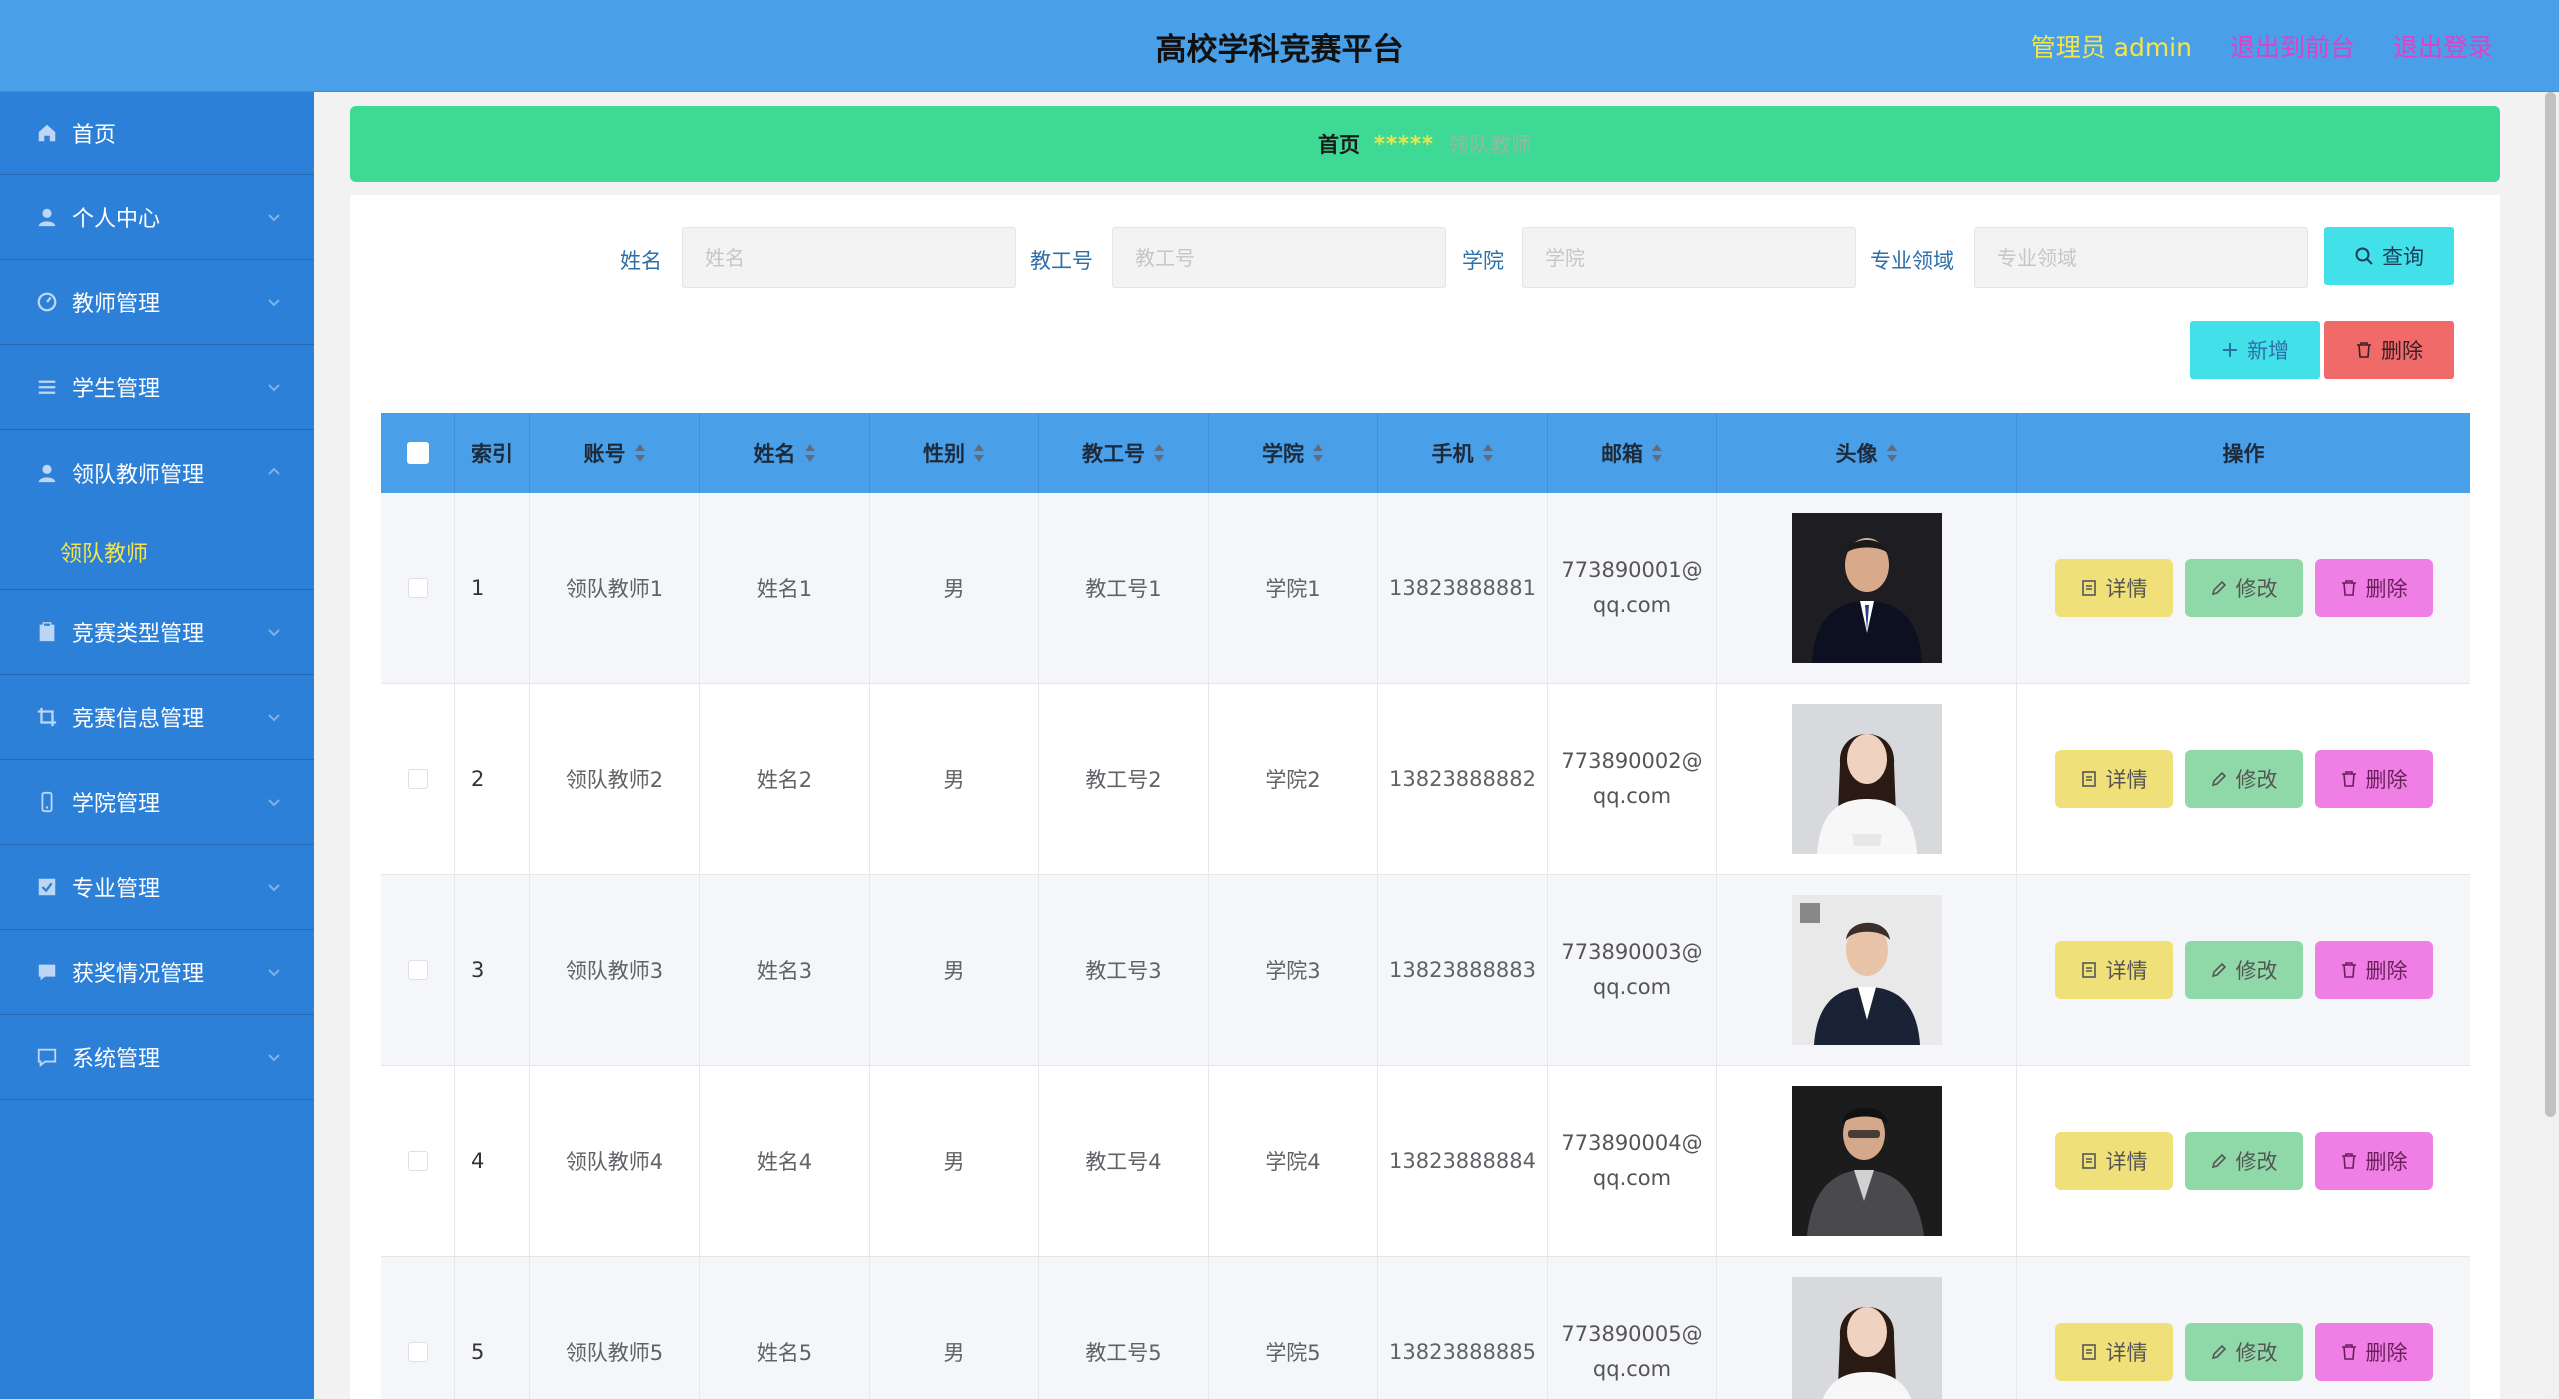 The width and height of the screenshot is (2559, 1399). Describe the element at coordinates (849, 257) in the screenshot. I see `name-input` at that location.